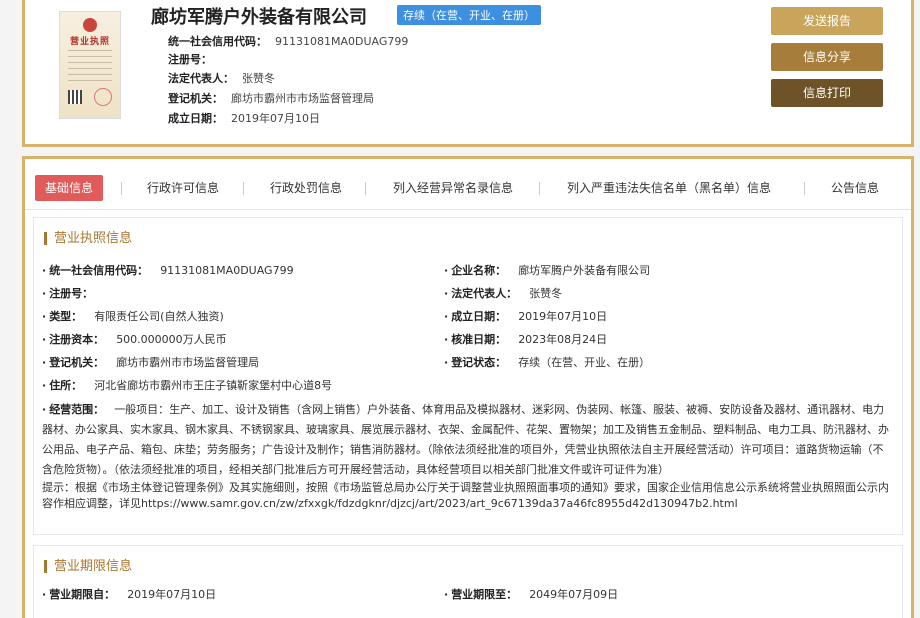  I want to click on share-info-button: 信息分享, so click(827, 57).